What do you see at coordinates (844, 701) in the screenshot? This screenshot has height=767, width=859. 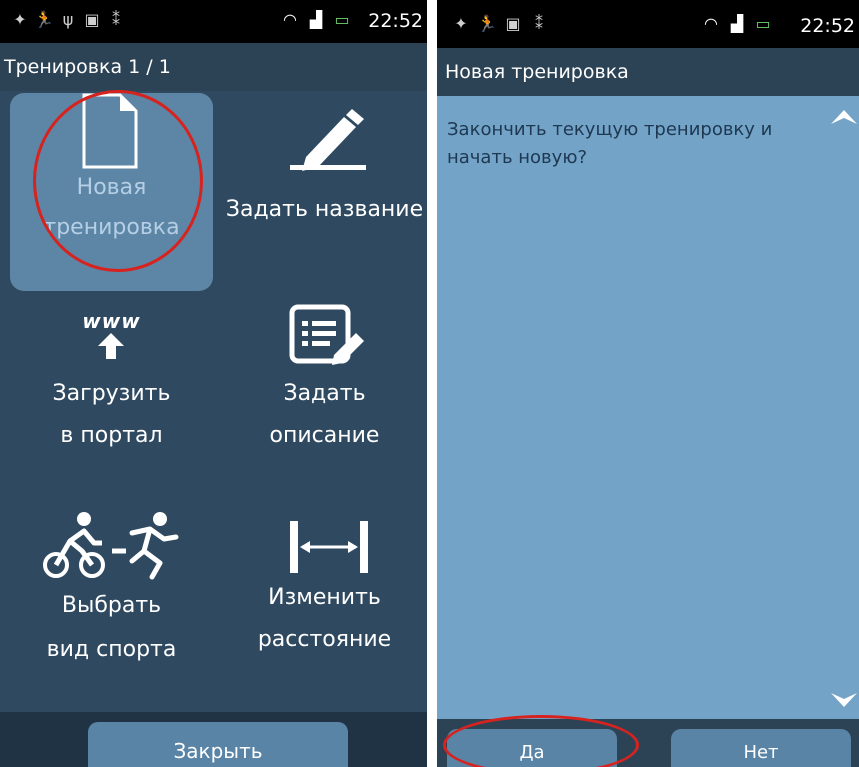 I see `scroll-down-icon` at bounding box center [844, 701].